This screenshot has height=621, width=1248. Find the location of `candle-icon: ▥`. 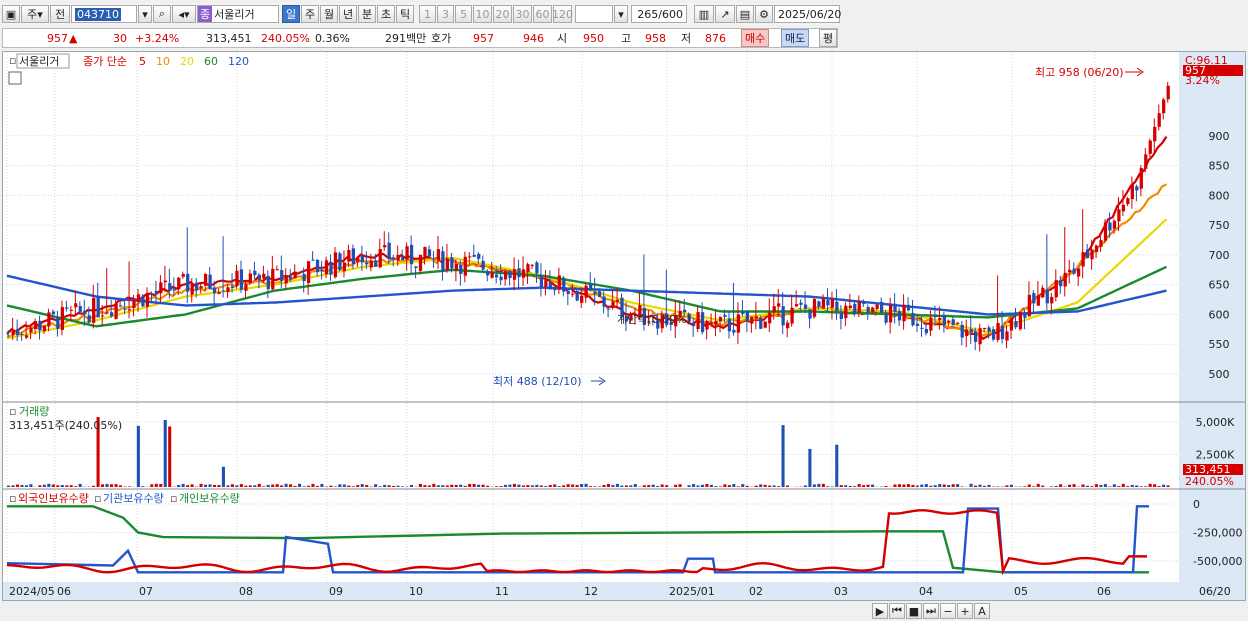

candle-icon: ▥ is located at coordinates (704, 14).